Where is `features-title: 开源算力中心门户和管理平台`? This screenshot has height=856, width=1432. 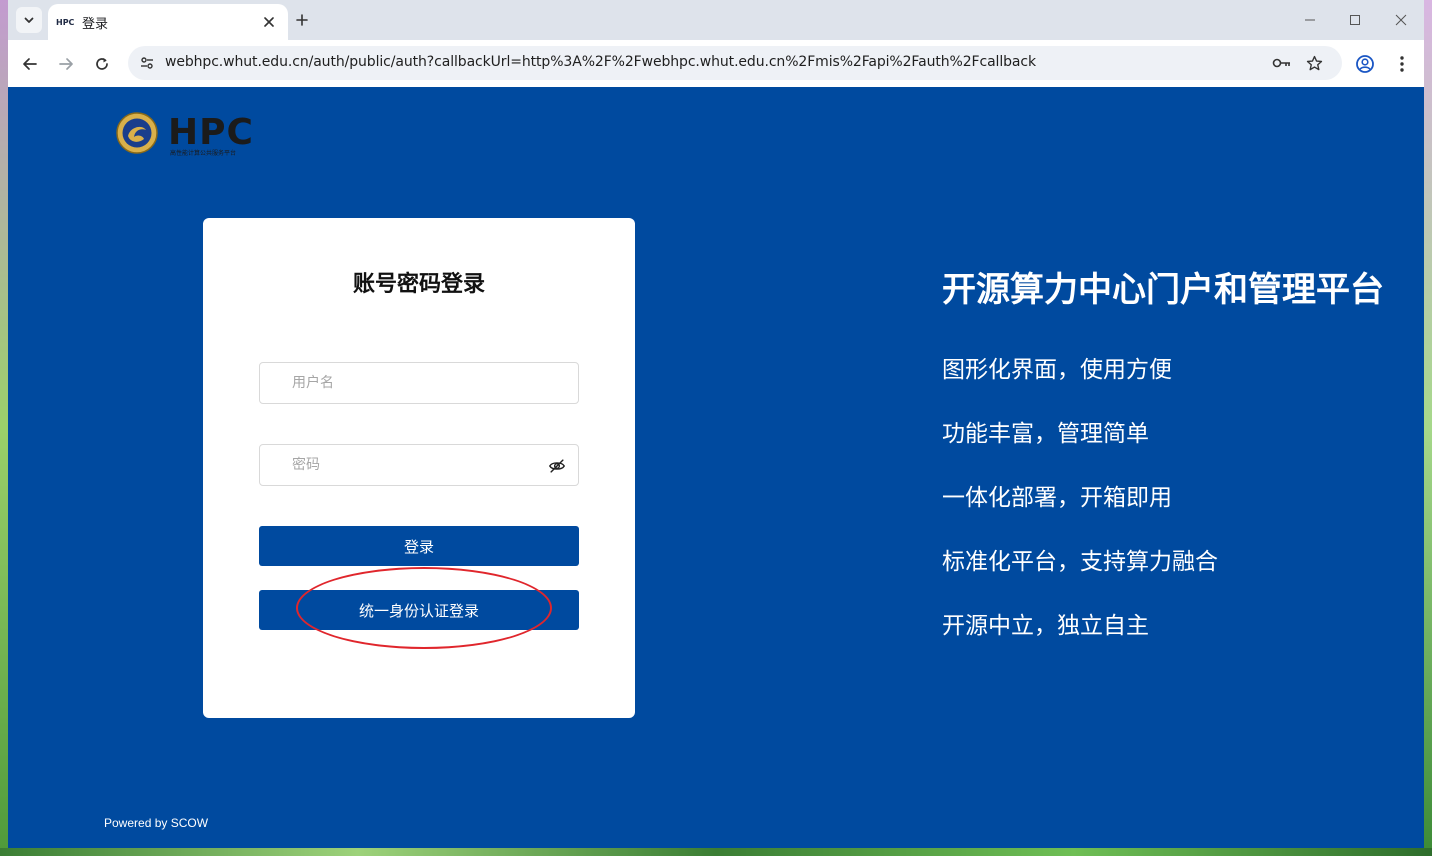
features-title: 开源算力中心门户和管理平台 is located at coordinates (1163, 290).